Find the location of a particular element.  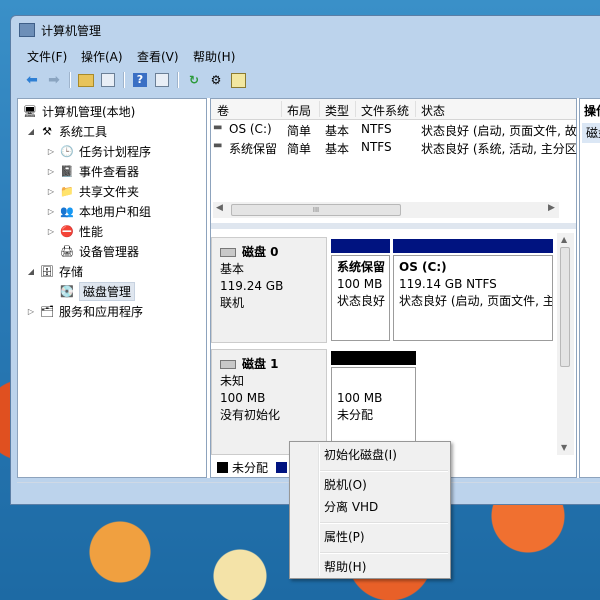

tree-item-services-apps: ▷ 🗂 服务和应用程序 is located at coordinates (84, 311).